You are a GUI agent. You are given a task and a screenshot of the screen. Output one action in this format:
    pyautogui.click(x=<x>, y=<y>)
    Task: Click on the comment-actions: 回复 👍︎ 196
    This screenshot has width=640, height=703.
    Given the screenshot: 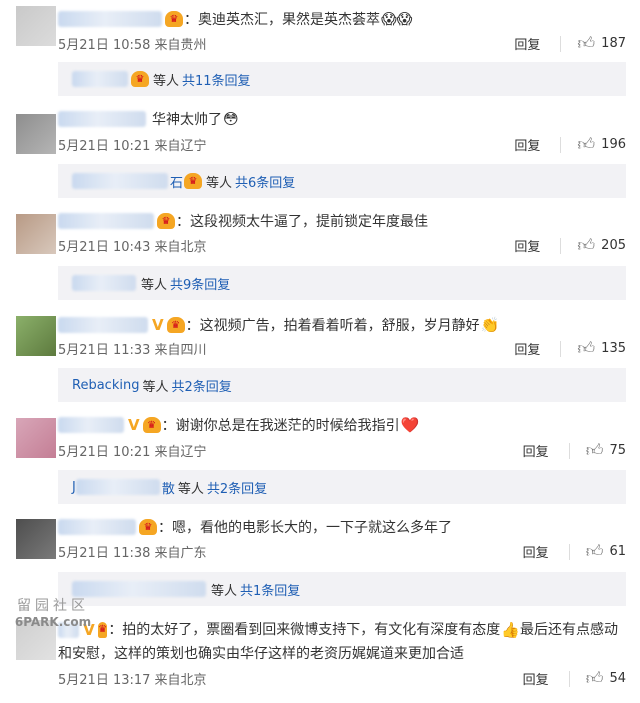 What is the action you would take?
    pyautogui.click(x=570, y=144)
    